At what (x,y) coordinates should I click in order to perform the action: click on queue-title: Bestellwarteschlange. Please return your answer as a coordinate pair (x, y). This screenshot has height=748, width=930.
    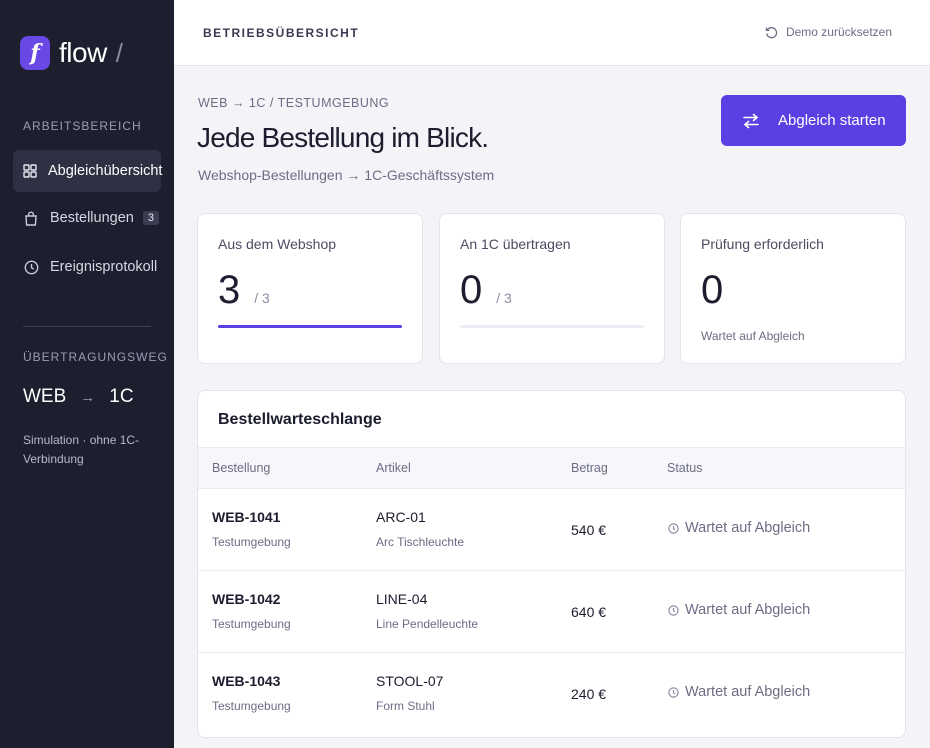
    Looking at the image, I should click on (300, 419).